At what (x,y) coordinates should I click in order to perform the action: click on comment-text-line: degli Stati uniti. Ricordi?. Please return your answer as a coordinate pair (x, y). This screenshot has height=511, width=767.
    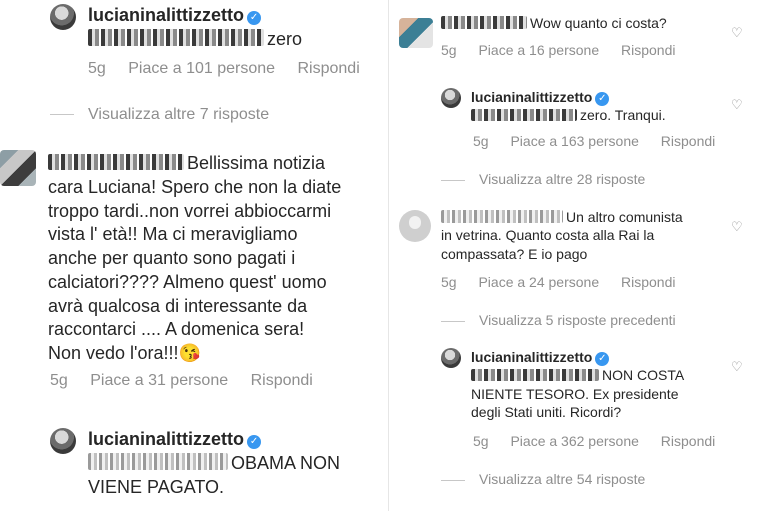
    Looking at the image, I should click on (546, 412).